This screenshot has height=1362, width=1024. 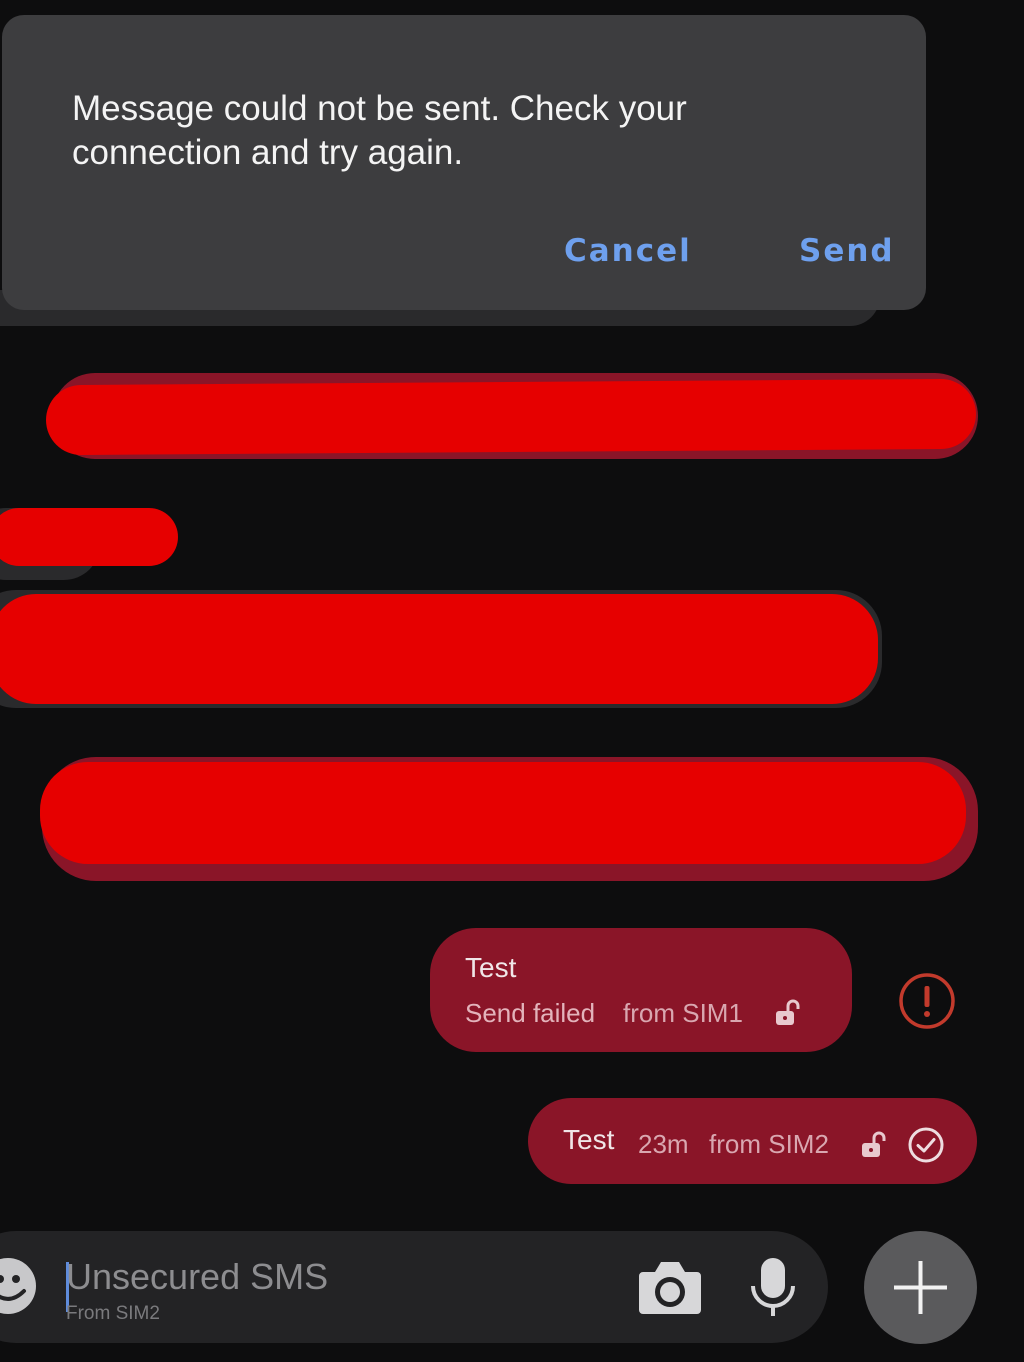 What do you see at coordinates (670, 1287) in the screenshot?
I see `camera-icon` at bounding box center [670, 1287].